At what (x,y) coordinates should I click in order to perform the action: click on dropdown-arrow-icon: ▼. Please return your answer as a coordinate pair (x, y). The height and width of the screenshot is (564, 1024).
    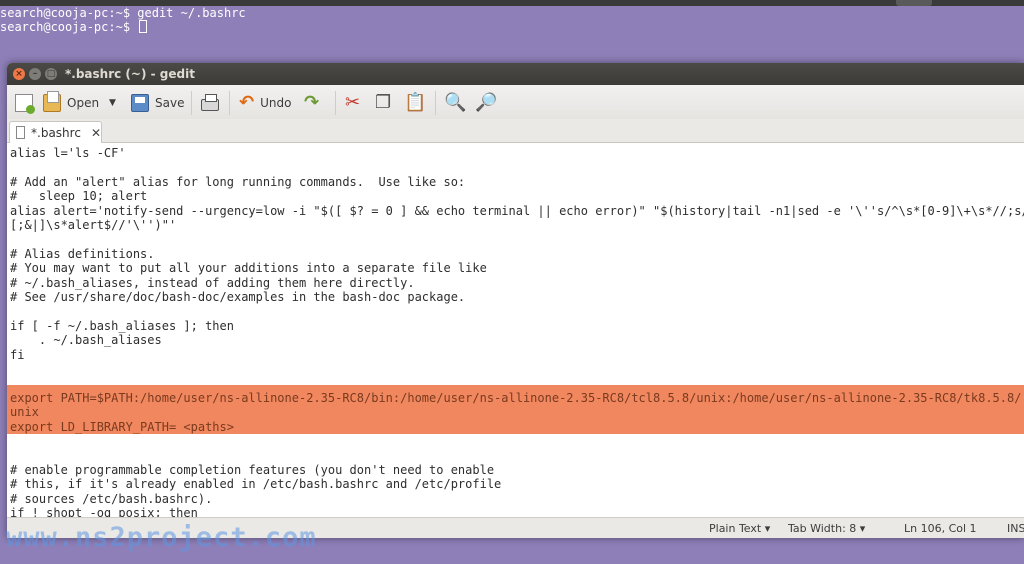
    Looking at the image, I should click on (112, 103).